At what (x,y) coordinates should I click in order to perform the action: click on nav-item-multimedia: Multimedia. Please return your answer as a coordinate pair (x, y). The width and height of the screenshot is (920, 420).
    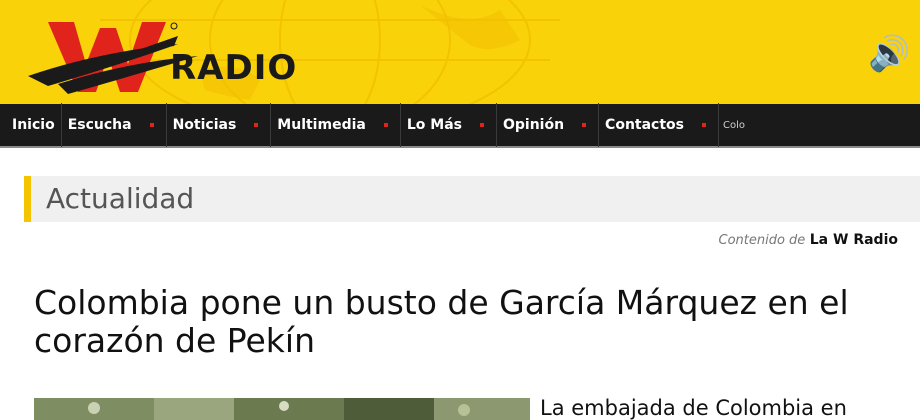
    Looking at the image, I should click on (336, 125).